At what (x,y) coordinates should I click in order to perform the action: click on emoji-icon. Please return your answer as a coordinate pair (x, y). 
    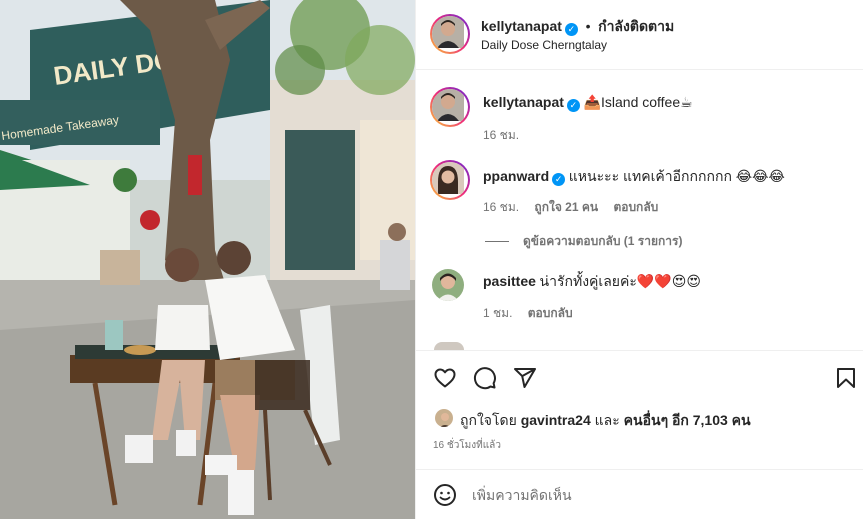
    Looking at the image, I should click on (445, 495).